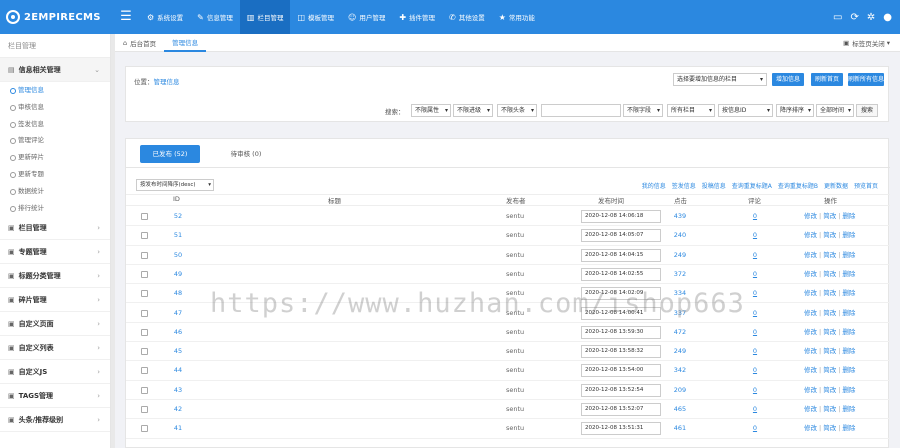 Image resolution: width=900 pixels, height=448 pixels. What do you see at coordinates (836, 185) in the screenshot?
I see `quick-link-5: 更新数据` at bounding box center [836, 185].